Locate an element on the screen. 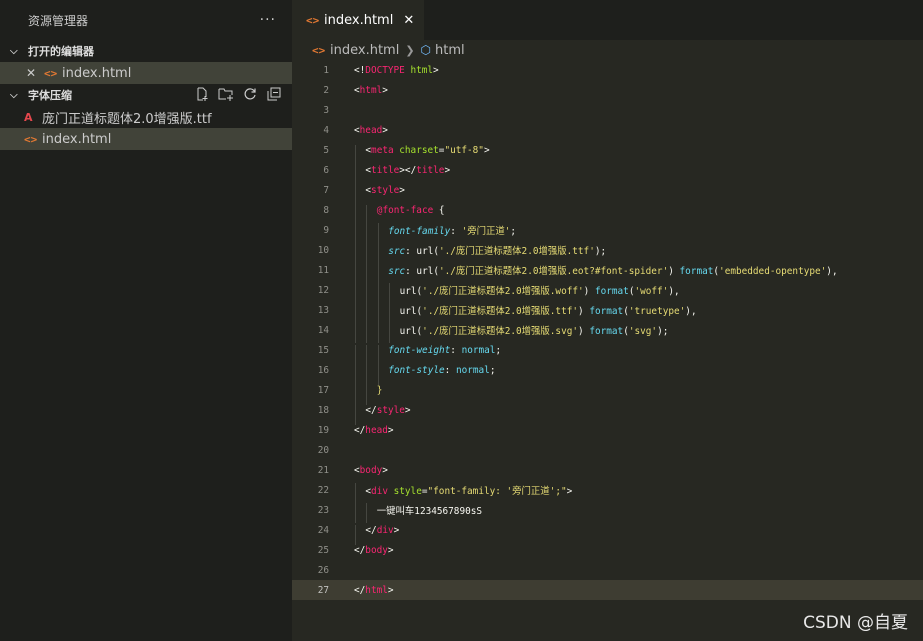 The image size is (923, 641). code-text: </style> is located at coordinates (382, 414).